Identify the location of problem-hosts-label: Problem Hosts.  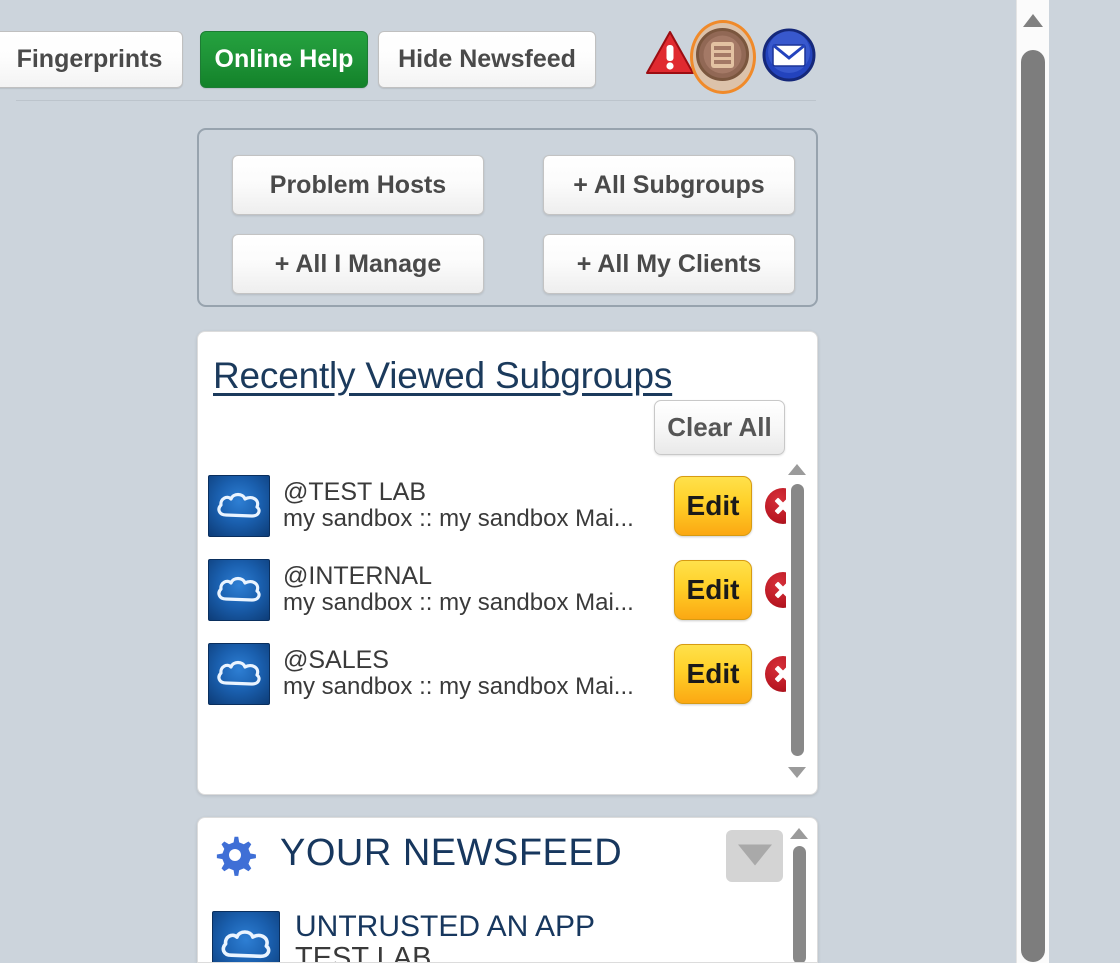
(358, 184).